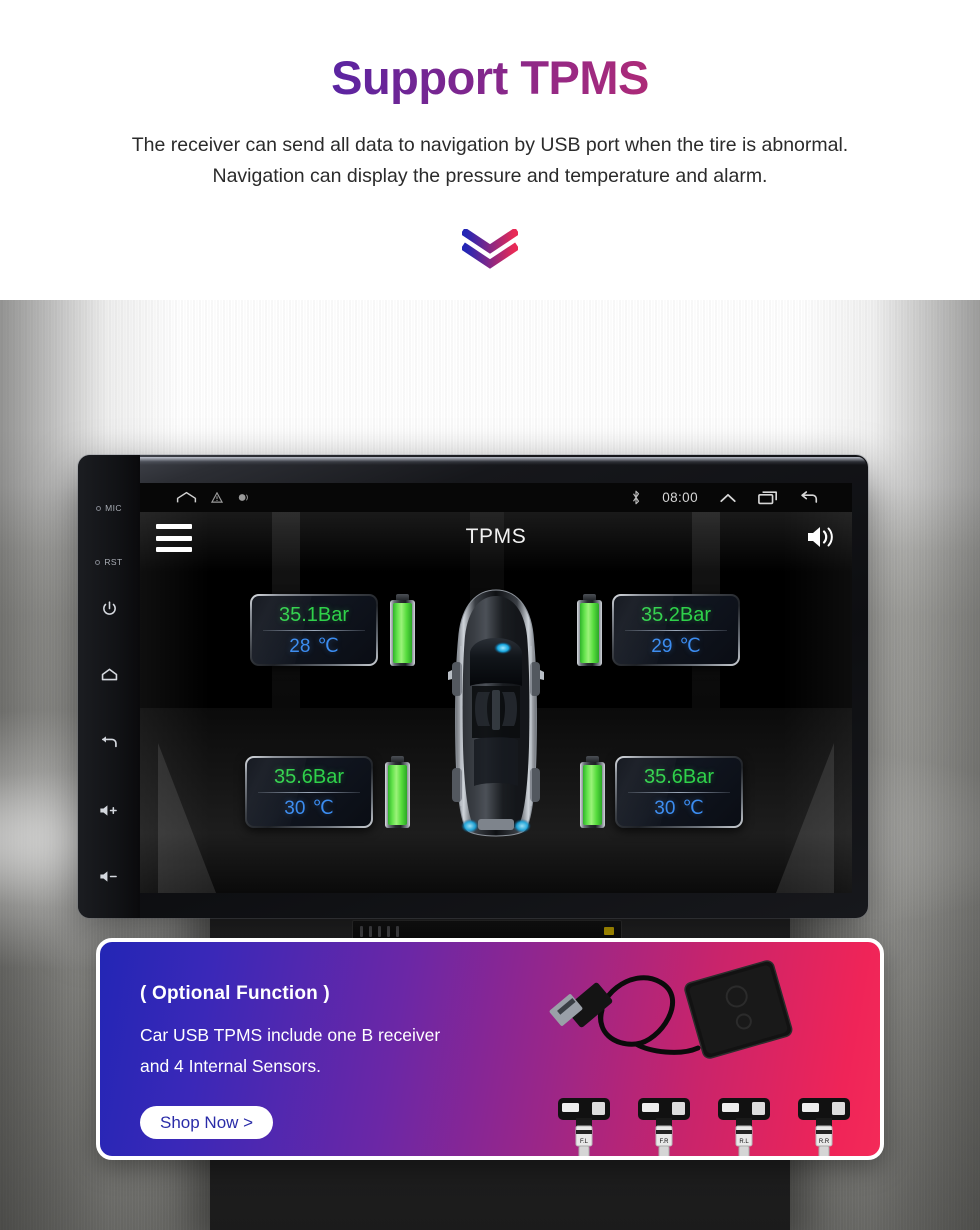 The image size is (980, 1230). What do you see at coordinates (744, 1127) in the screenshot?
I see `tpms-sensor-icon: R.L` at bounding box center [744, 1127].